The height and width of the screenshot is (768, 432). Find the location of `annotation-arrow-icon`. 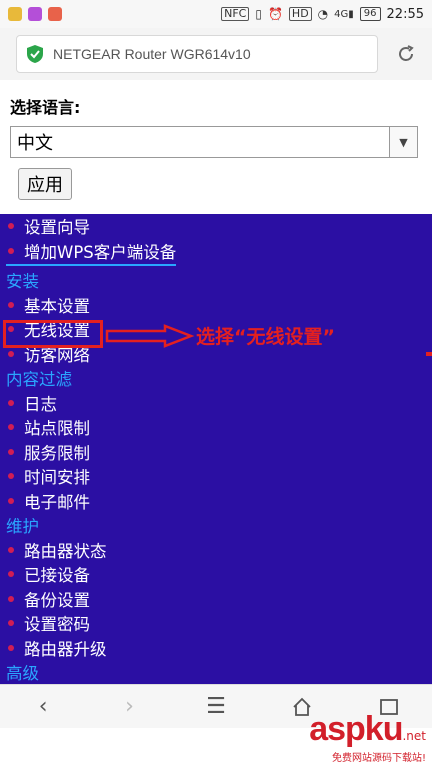

annotation-arrow-icon is located at coordinates (150, 336).